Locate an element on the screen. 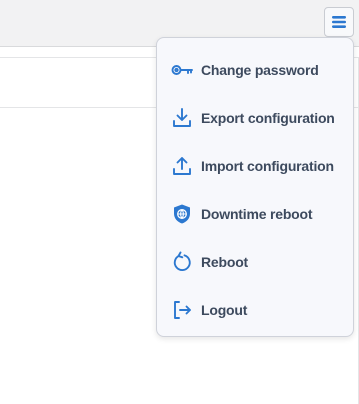 The width and height of the screenshot is (359, 404). menu-toggle-button is located at coordinates (339, 22).